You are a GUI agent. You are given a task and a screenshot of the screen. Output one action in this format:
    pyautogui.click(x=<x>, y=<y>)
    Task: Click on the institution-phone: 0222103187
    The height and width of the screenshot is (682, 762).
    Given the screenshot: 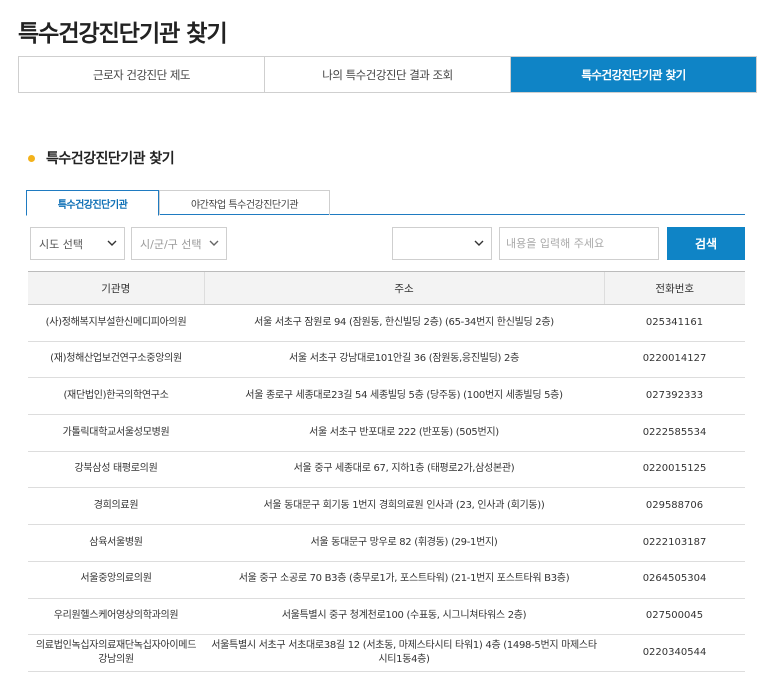 What is the action you would take?
    pyautogui.click(x=674, y=543)
    